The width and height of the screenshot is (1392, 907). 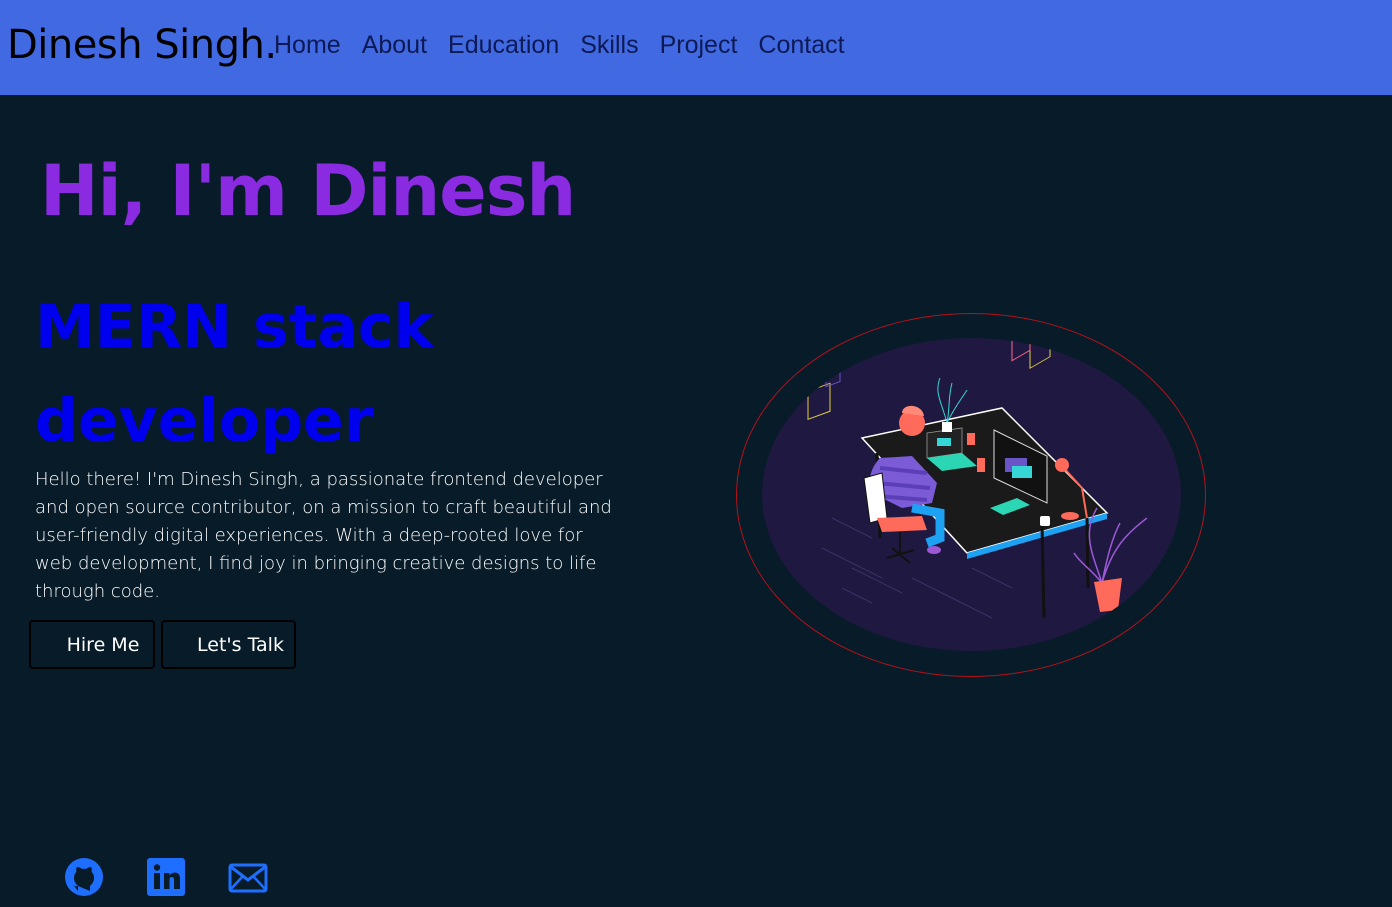 I want to click on hero-greeting: Hi, I'm Dinesh, so click(x=308, y=191).